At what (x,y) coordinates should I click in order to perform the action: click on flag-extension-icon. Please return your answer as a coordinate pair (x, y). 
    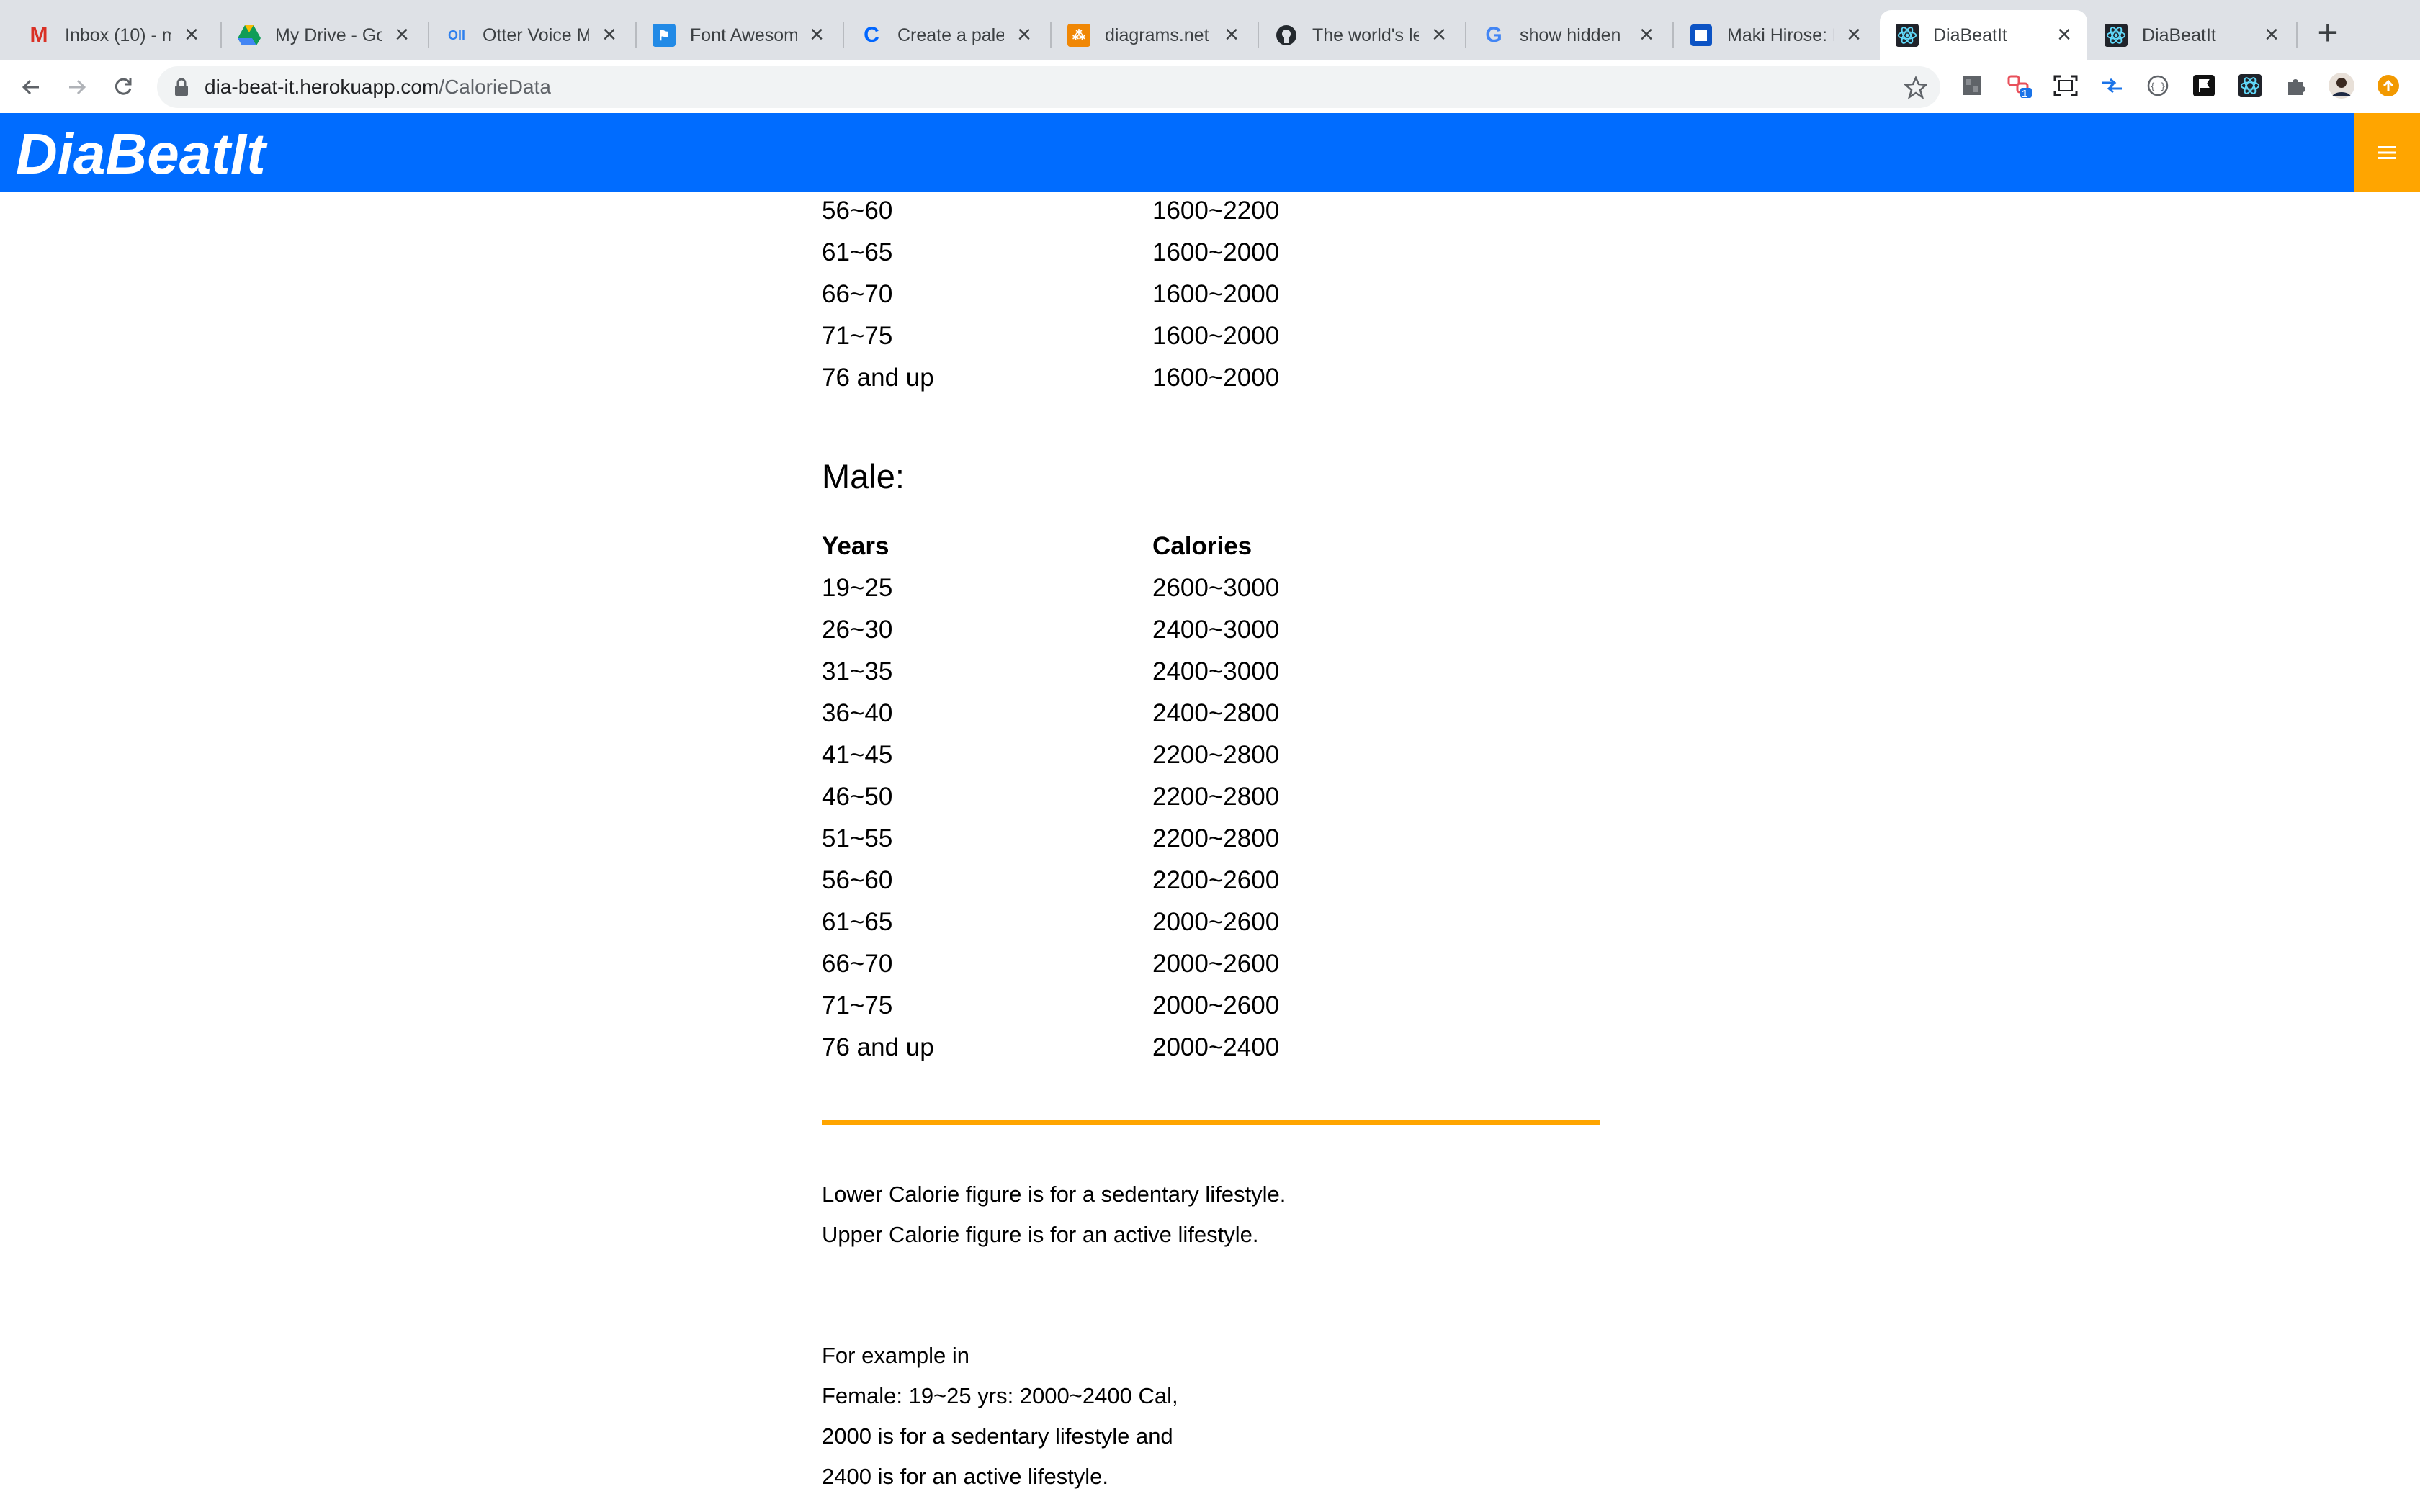
    Looking at the image, I should click on (2204, 85).